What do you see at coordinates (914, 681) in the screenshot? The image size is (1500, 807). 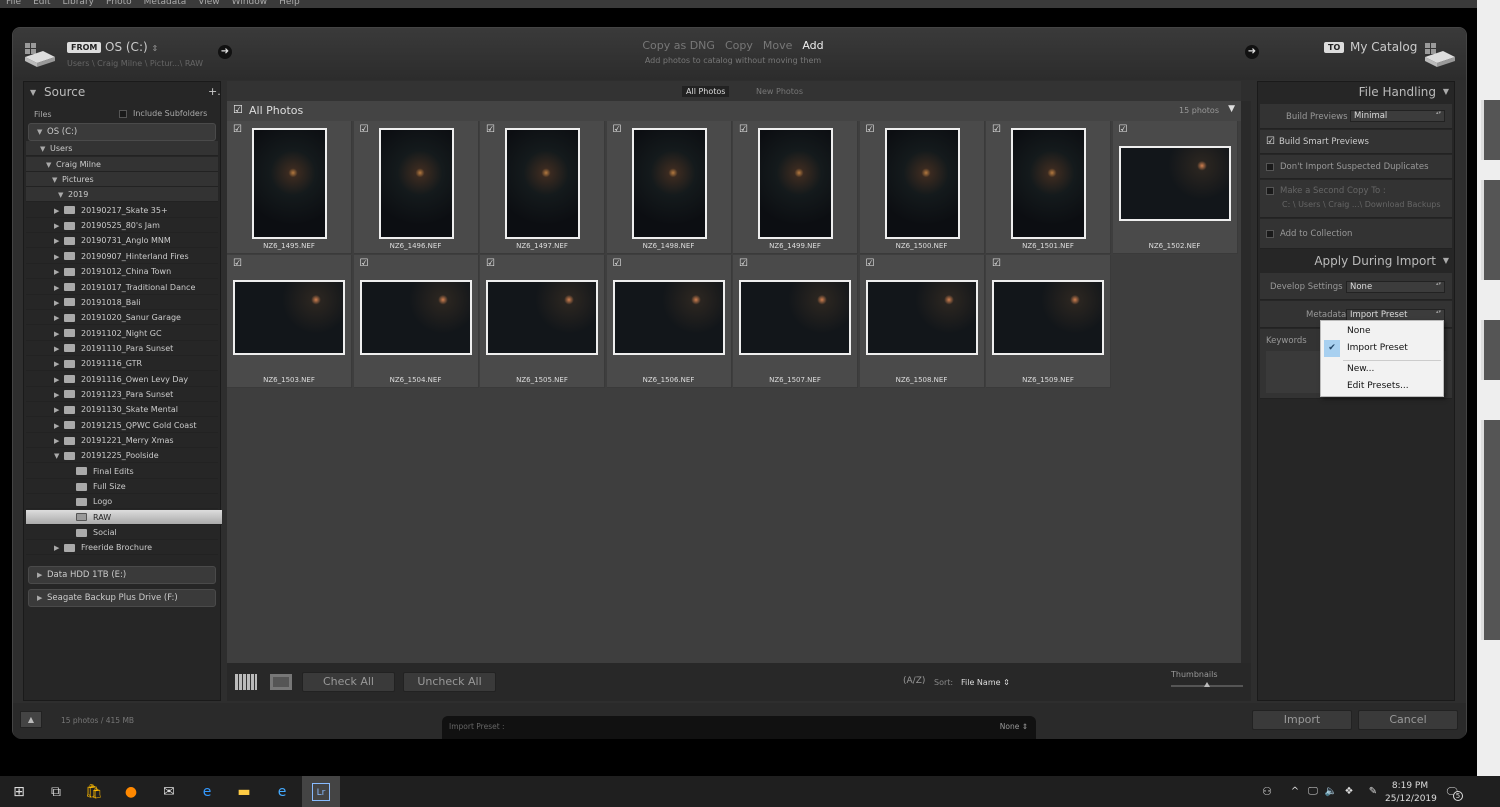 I see `sort-direction-icon: (A/Z)` at bounding box center [914, 681].